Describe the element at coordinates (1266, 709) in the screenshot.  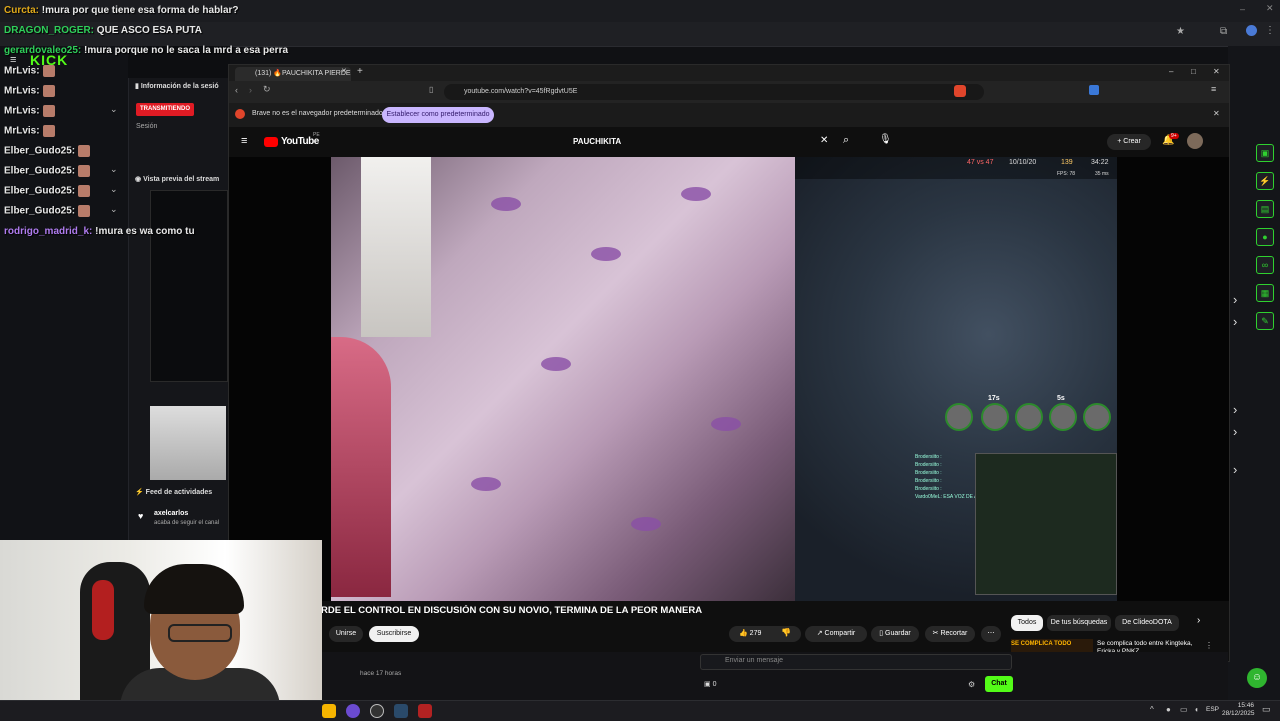
I see `notification-center-icon: ▭` at that location.